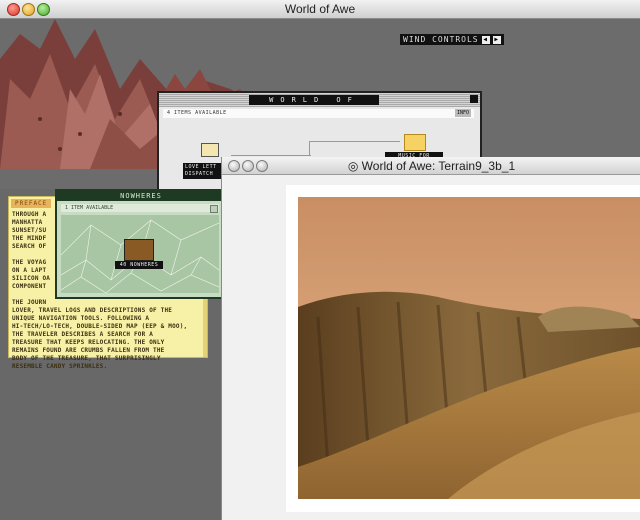  Describe the element at coordinates (271, 155) in the screenshot. I see `connector-line` at that location.